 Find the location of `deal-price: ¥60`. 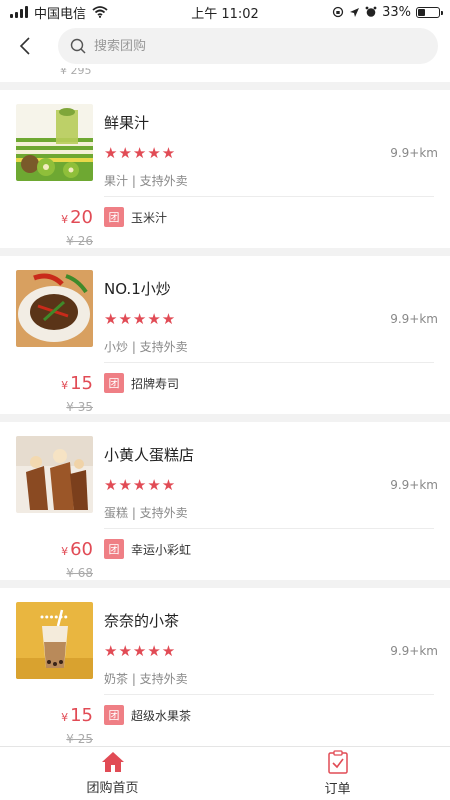

deal-price: ¥60 is located at coordinates (77, 549).